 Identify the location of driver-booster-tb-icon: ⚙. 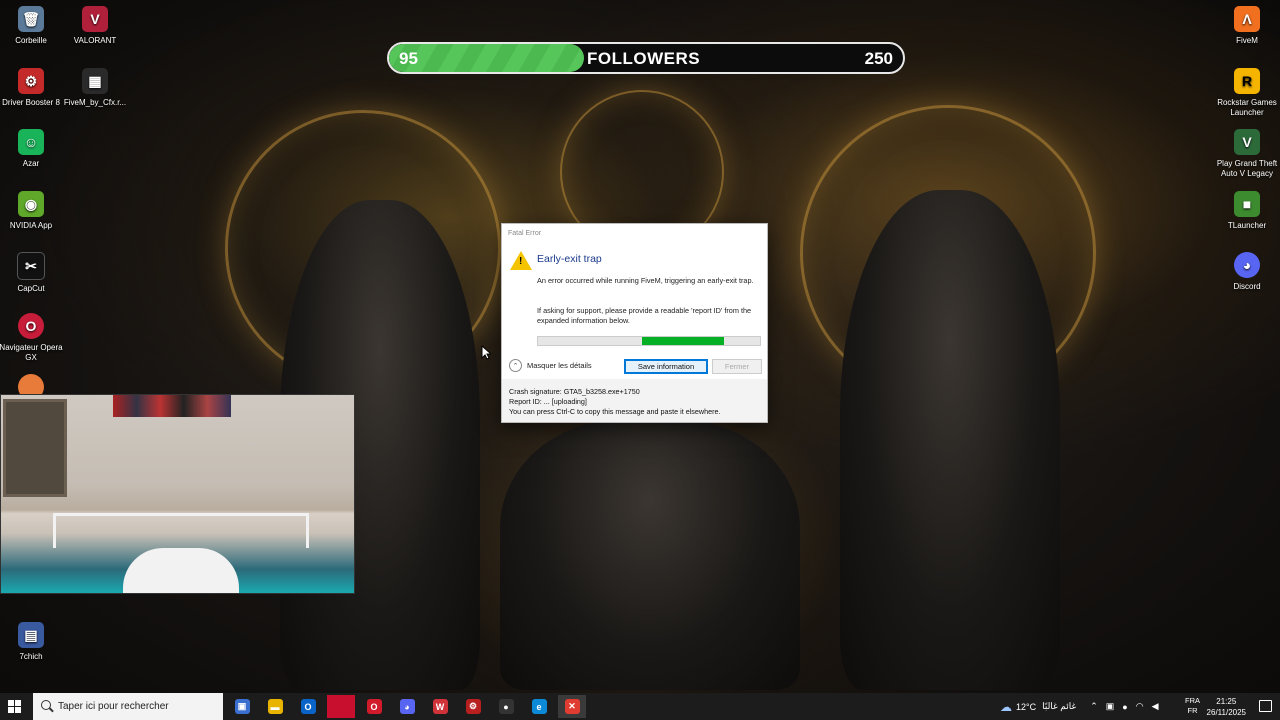
(473, 706).